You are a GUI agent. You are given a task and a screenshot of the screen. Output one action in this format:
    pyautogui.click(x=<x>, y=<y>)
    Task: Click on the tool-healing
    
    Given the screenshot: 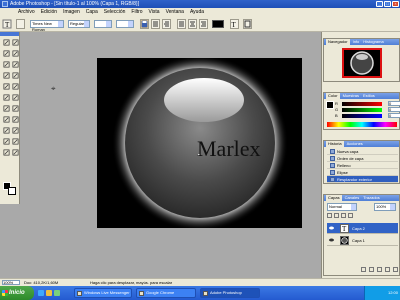 What is the action you would take?
    pyautogui.click(x=6, y=75)
    